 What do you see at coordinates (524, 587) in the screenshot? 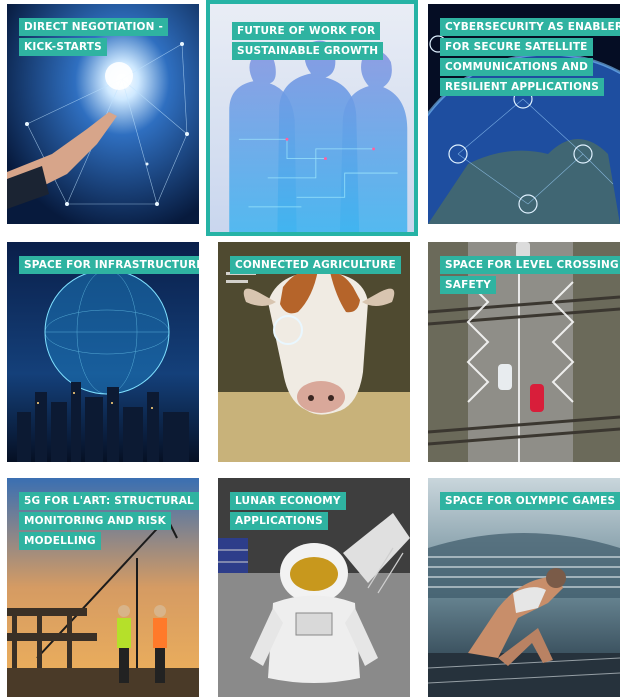
I see `tile-olympic-games: SPACE FOR OLYMPIC GAMES` at bounding box center [524, 587].